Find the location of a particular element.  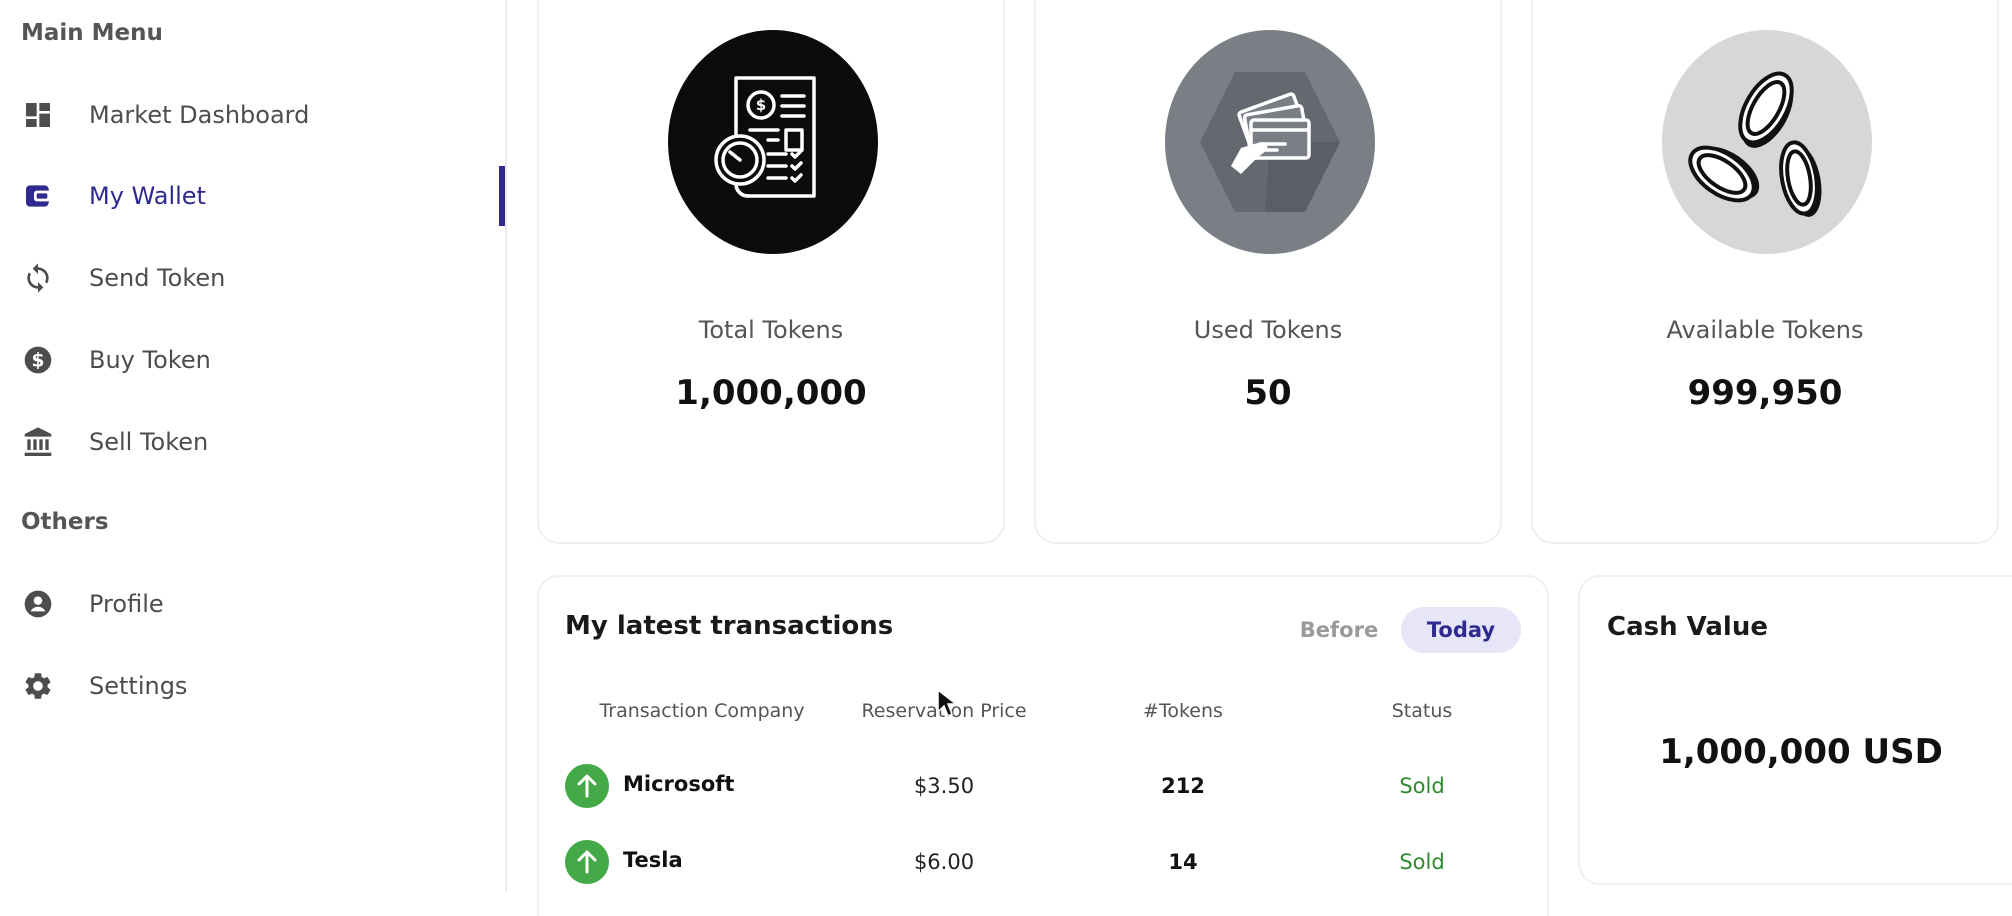

sidebar-item-settings: Settings is located at coordinates (252, 686).